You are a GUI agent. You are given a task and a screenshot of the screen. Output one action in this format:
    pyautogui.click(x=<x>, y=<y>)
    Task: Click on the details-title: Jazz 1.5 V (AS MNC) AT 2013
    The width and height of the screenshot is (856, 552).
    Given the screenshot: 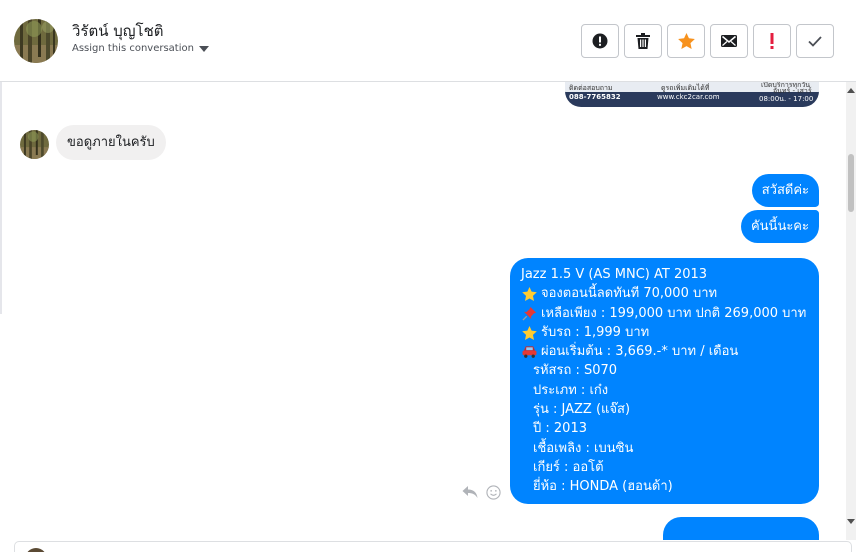 What is the action you would take?
    pyautogui.click(x=614, y=274)
    